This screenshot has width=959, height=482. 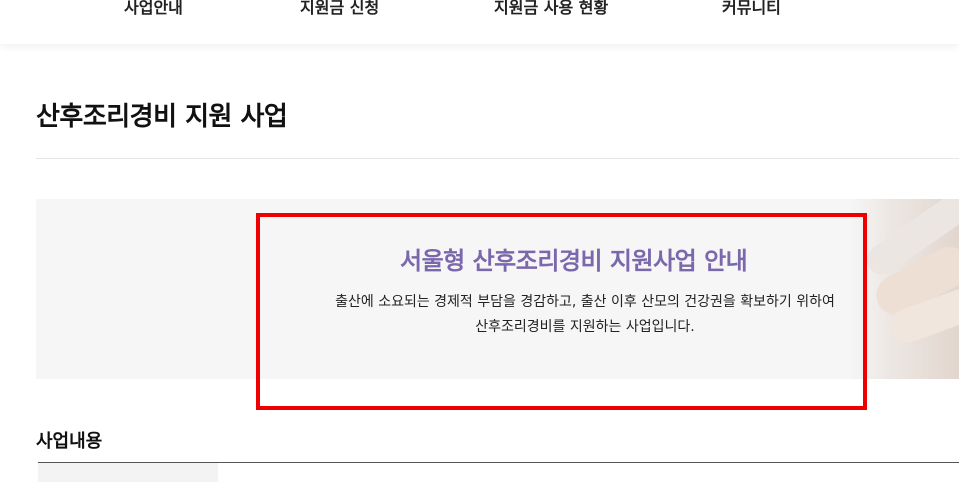 What do you see at coordinates (551, 9) in the screenshot?
I see `nav-item-usage-status: 지원금 사용 현황` at bounding box center [551, 9].